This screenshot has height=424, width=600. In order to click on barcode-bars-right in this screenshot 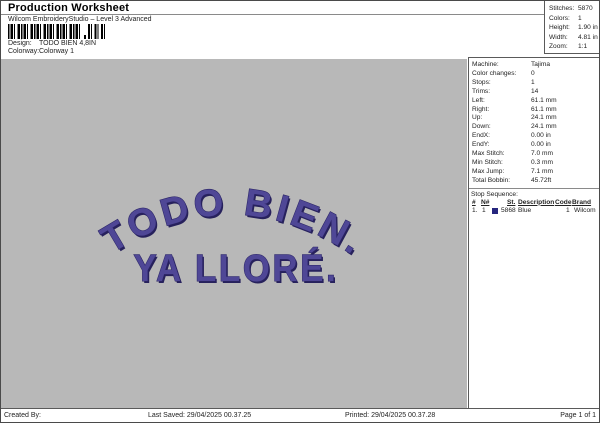, I will do `click(97, 31)`.